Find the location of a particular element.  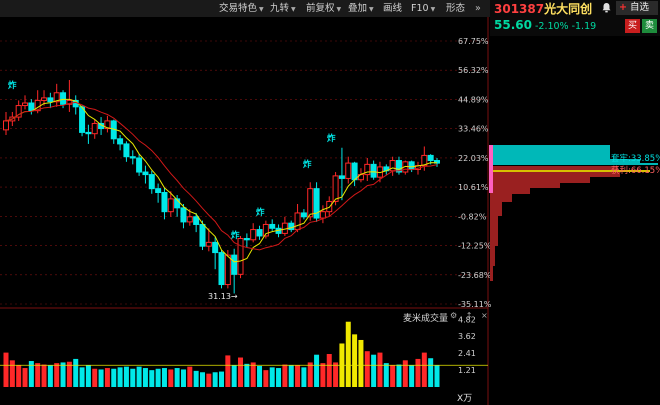

chips-profit-label: 获利:66.15% is located at coordinates (635, 171).